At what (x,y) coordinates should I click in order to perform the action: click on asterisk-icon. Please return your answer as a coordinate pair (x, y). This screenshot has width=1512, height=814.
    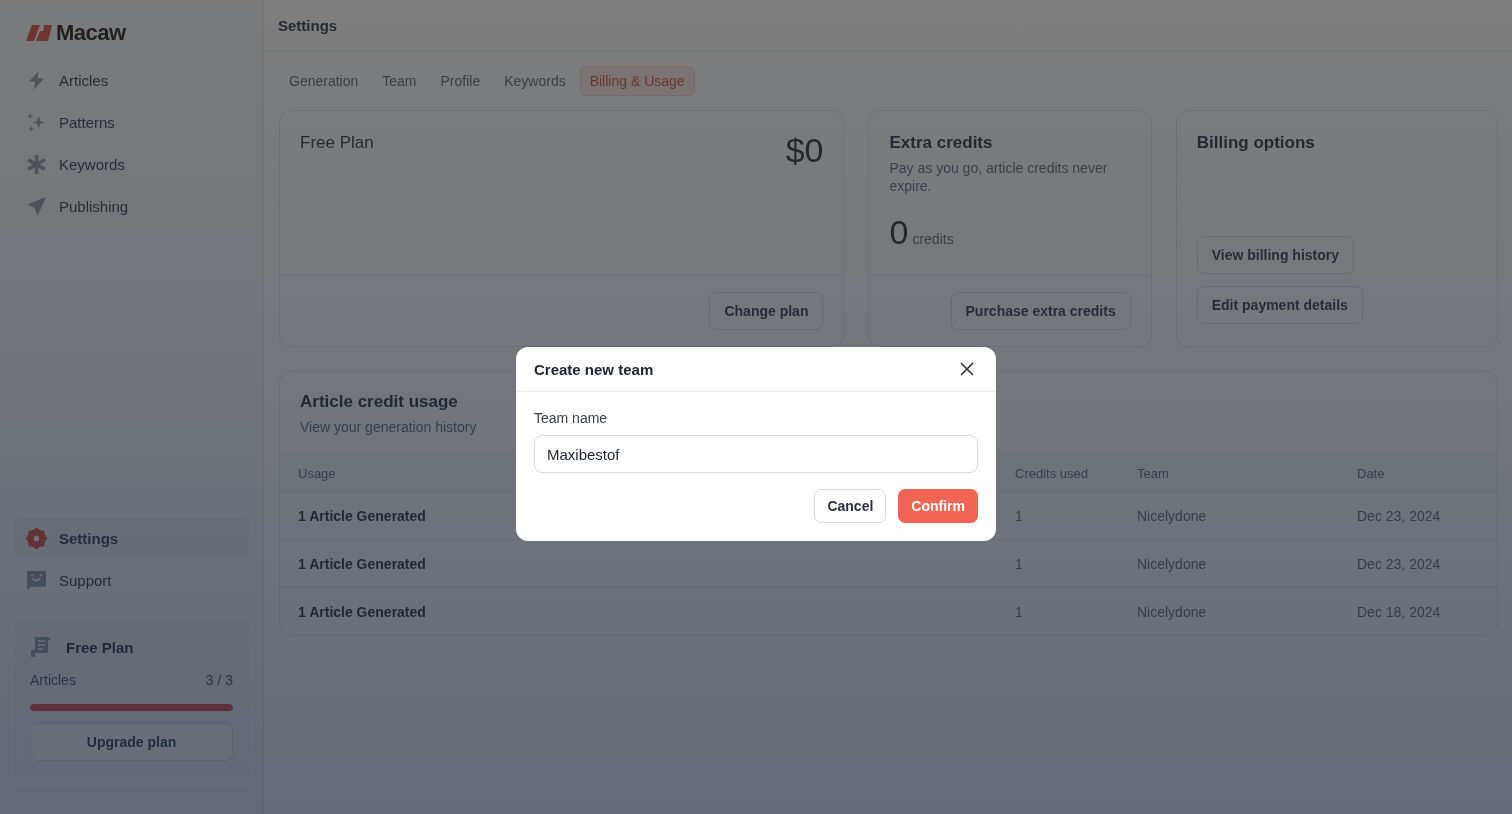
    Looking at the image, I should click on (36, 164).